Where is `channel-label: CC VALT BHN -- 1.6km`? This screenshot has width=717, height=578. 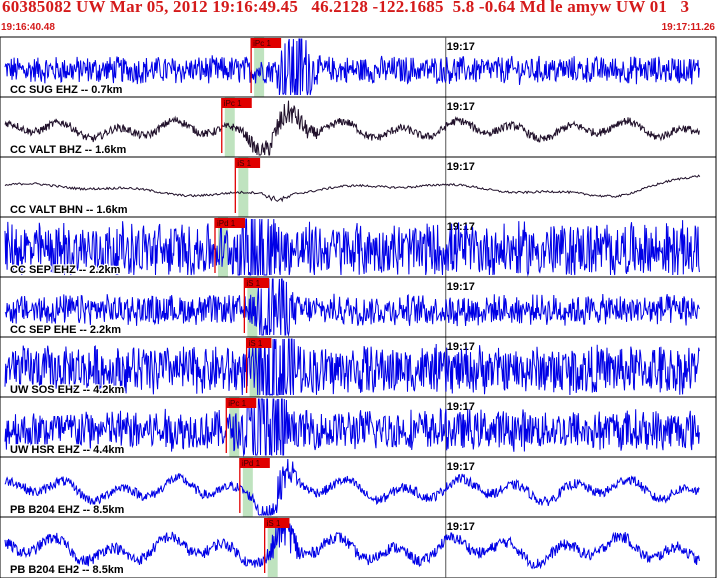
channel-label: CC VALT BHN -- 1.6km is located at coordinates (69, 210).